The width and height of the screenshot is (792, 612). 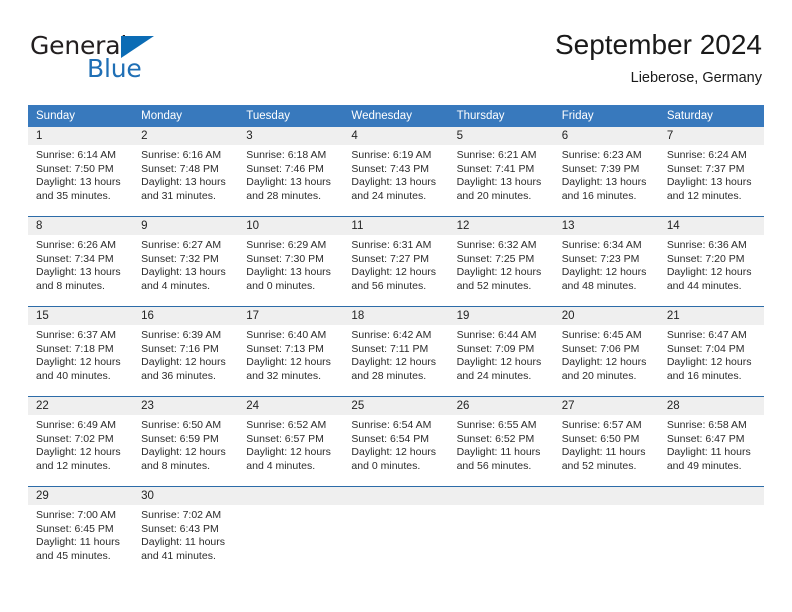 I want to click on sunrise-text: Sunrise: 7:00 AM, so click(x=76, y=515).